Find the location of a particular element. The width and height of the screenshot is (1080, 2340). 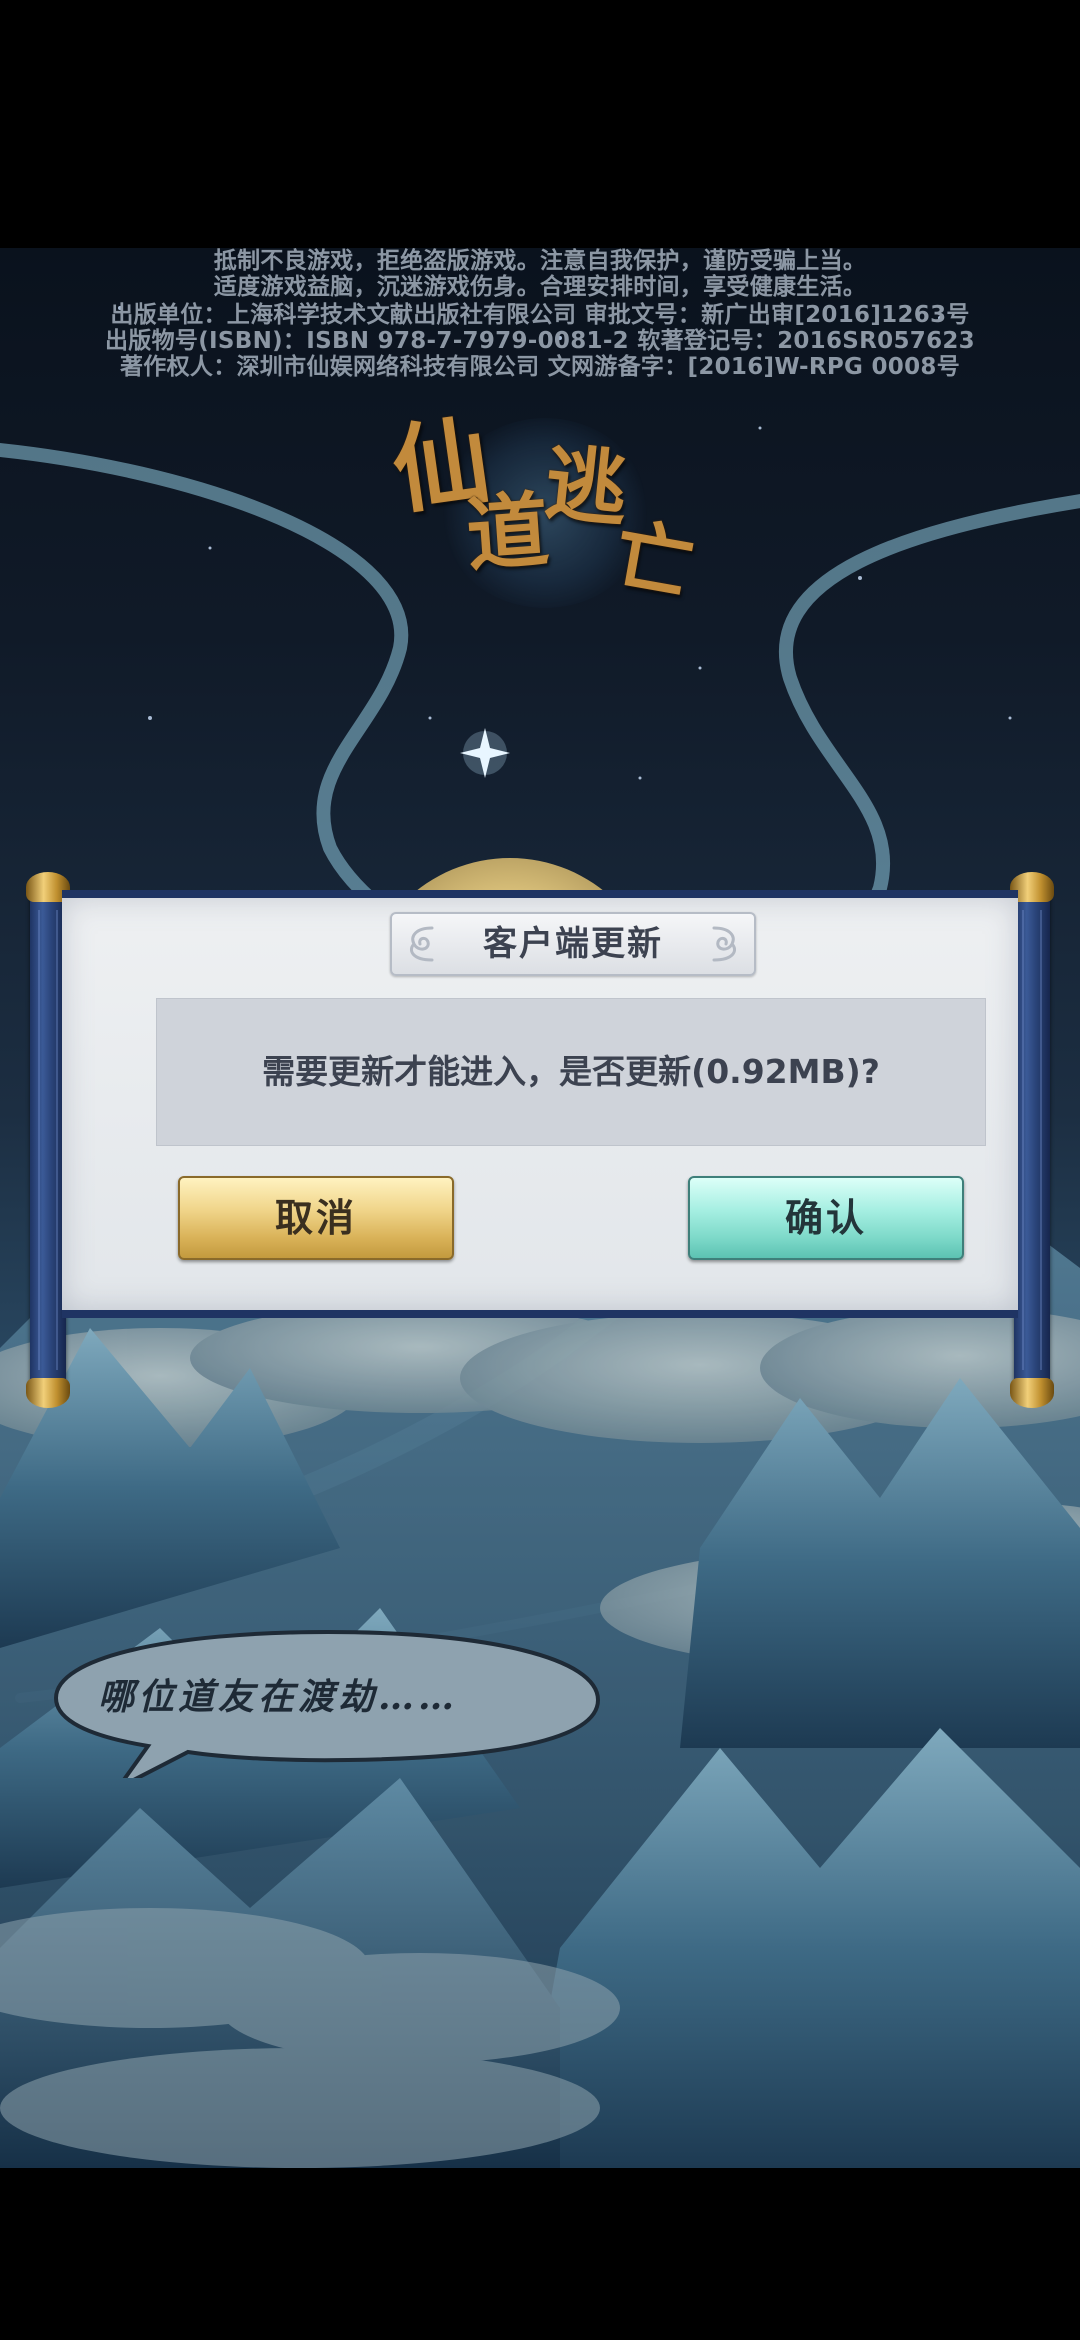

dialog-title: 客户端更新 is located at coordinates (573, 944).